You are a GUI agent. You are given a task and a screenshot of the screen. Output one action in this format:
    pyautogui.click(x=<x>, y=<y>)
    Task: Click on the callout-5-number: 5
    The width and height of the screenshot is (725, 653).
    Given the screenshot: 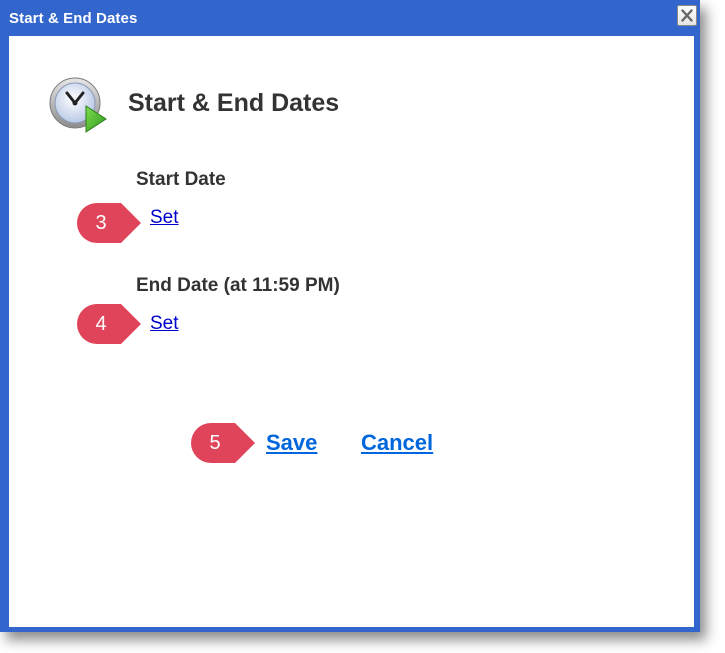 What is the action you would take?
    pyautogui.click(x=215, y=443)
    